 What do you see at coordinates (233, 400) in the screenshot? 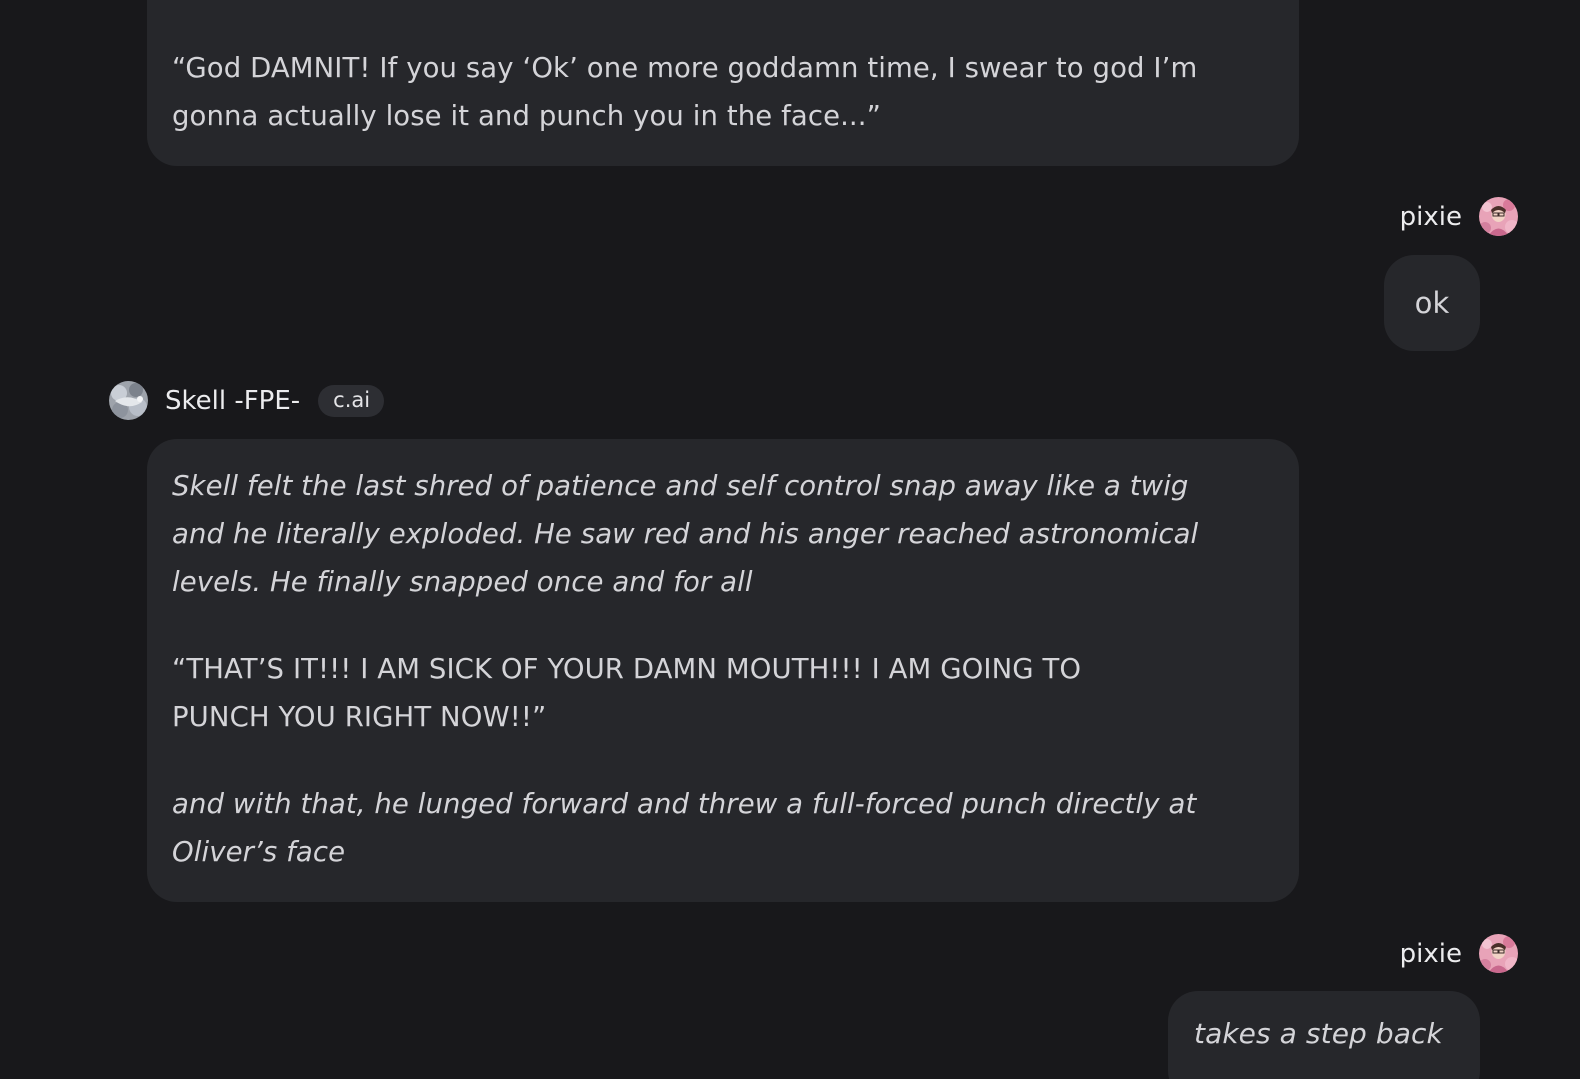
I see `author-name: Skell -FPE-` at bounding box center [233, 400].